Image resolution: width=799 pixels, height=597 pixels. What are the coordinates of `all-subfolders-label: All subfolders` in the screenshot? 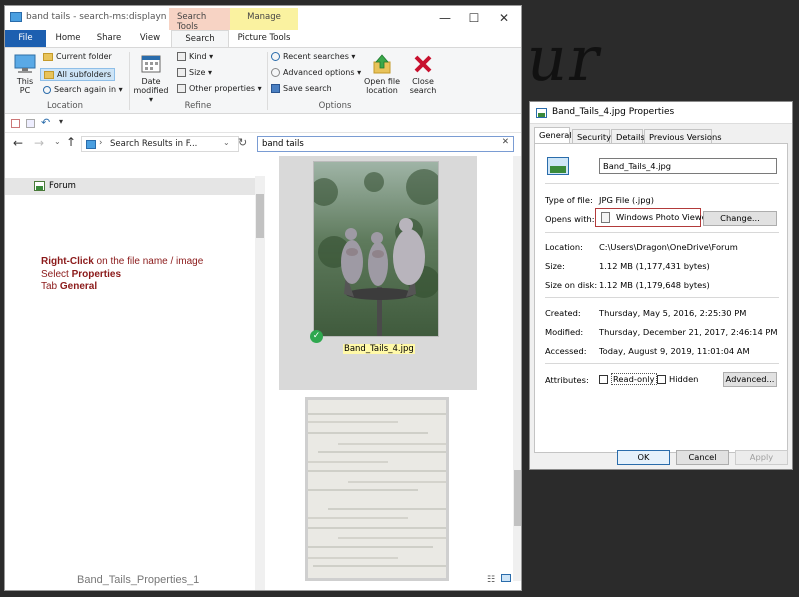 It's located at (84, 74).